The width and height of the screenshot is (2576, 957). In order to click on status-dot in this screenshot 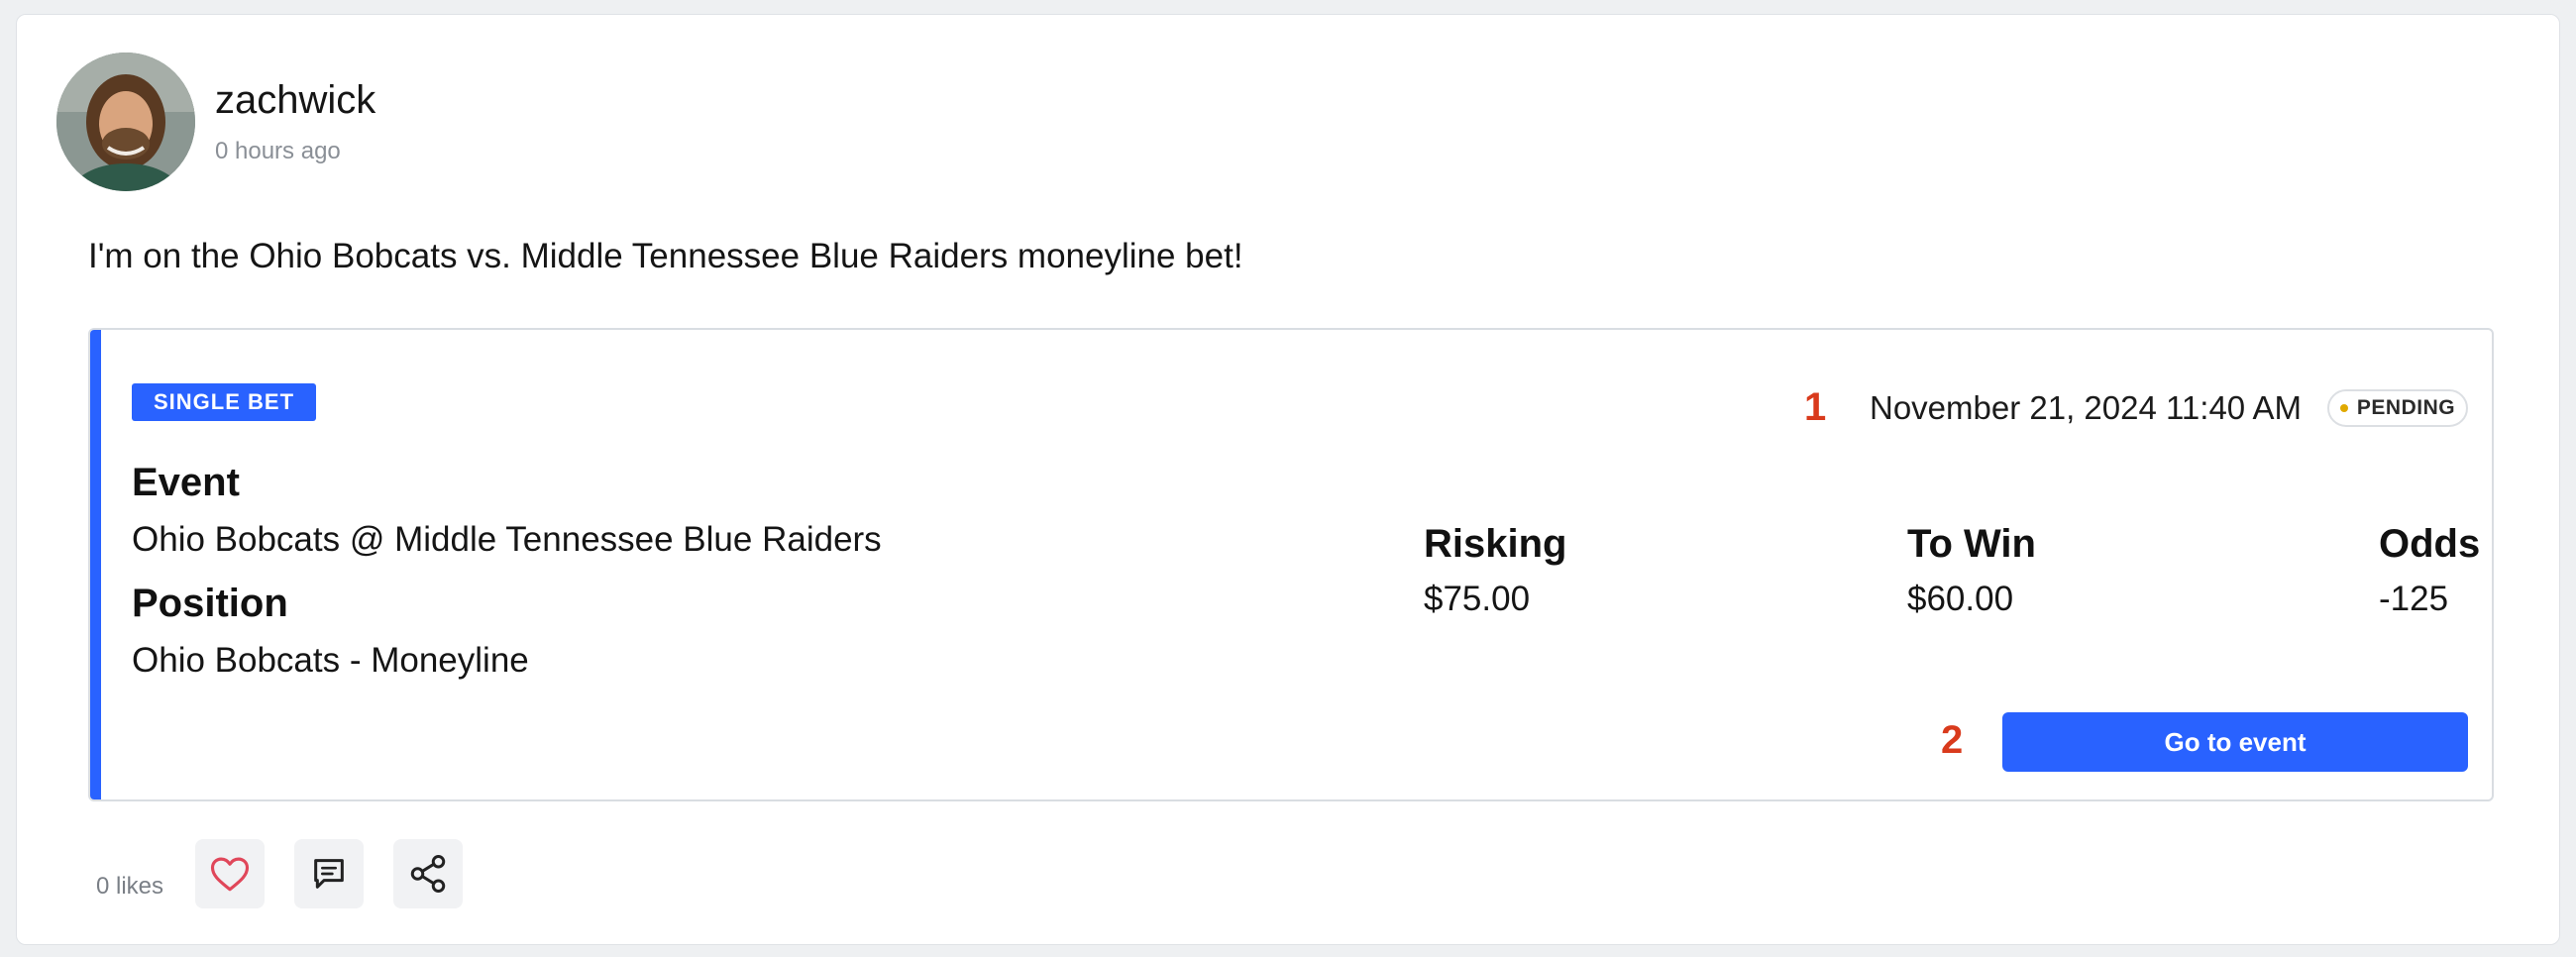, I will do `click(2343, 408)`.